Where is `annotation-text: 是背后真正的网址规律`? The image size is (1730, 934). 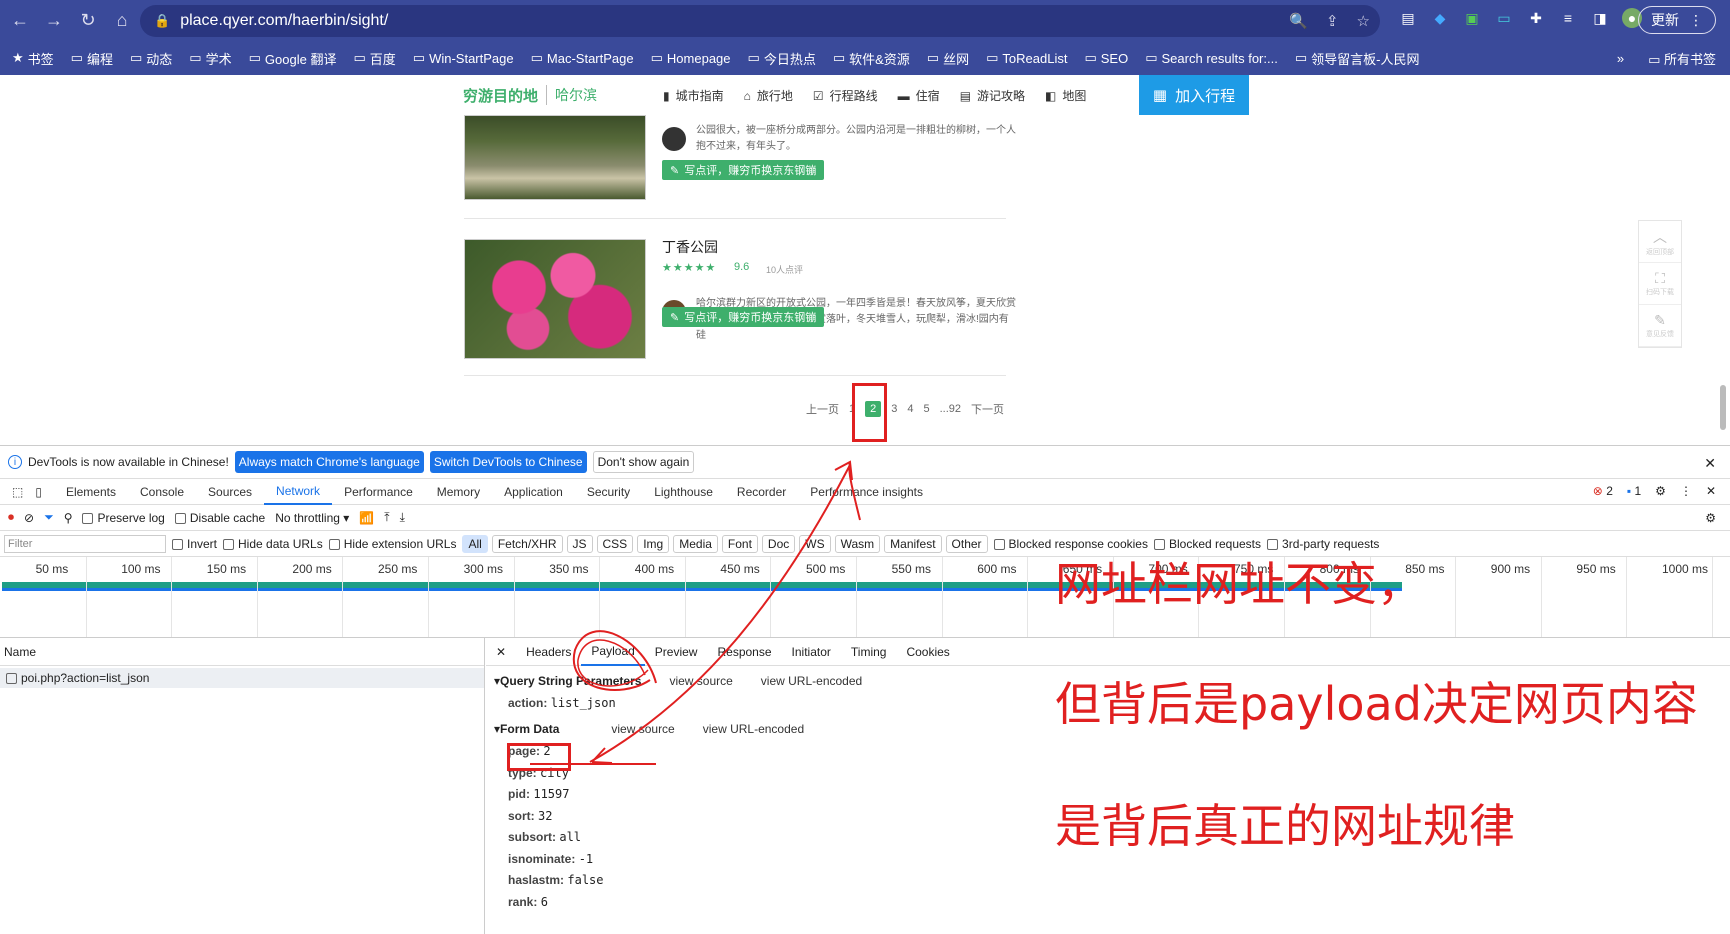 annotation-text: 是背后真正的网址规律 is located at coordinates (1285, 826).